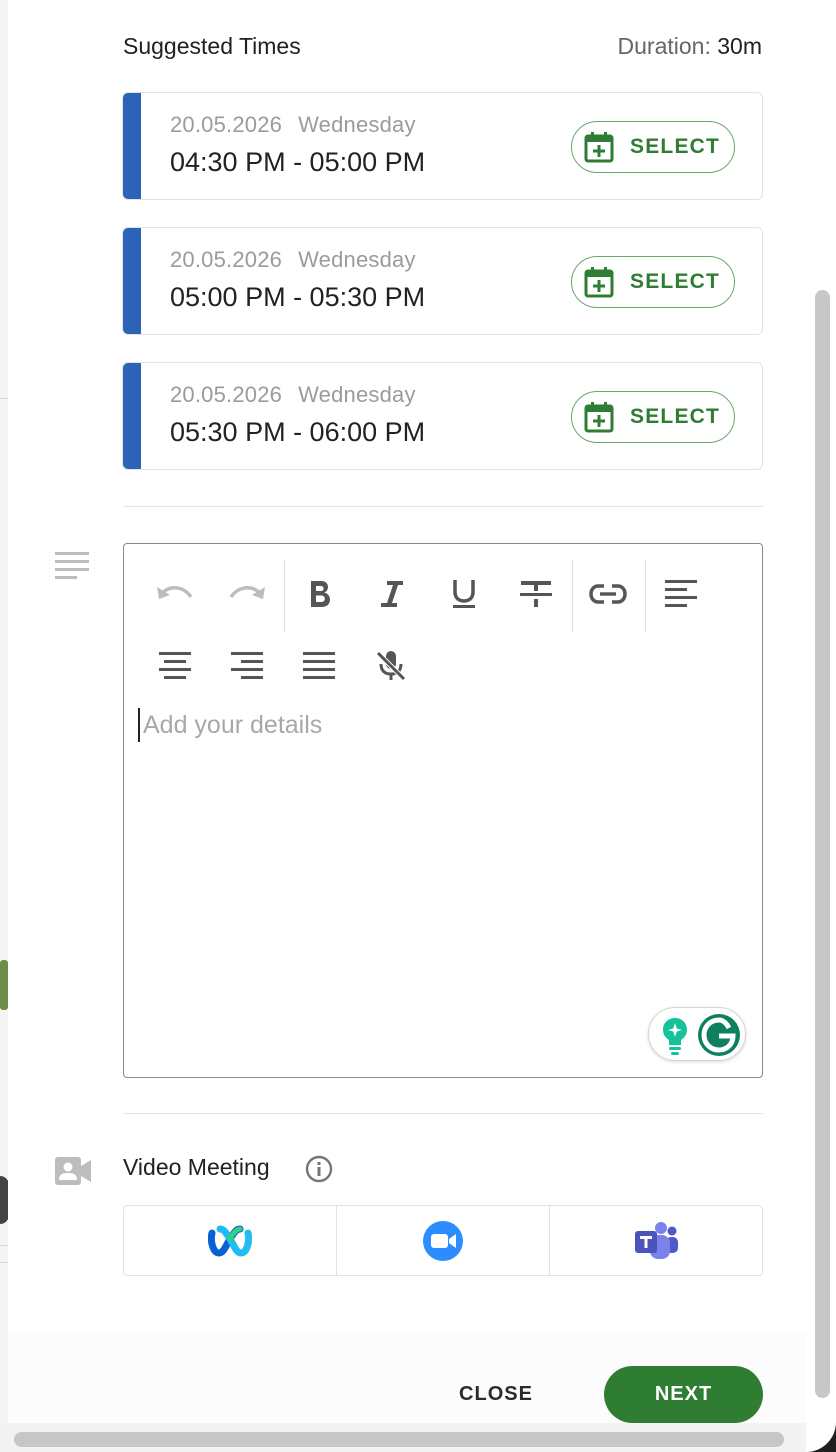 The width and height of the screenshot is (836, 1452). Describe the element at coordinates (399, 1439) in the screenshot. I see `horizontal-scrollbar-thumb` at that location.